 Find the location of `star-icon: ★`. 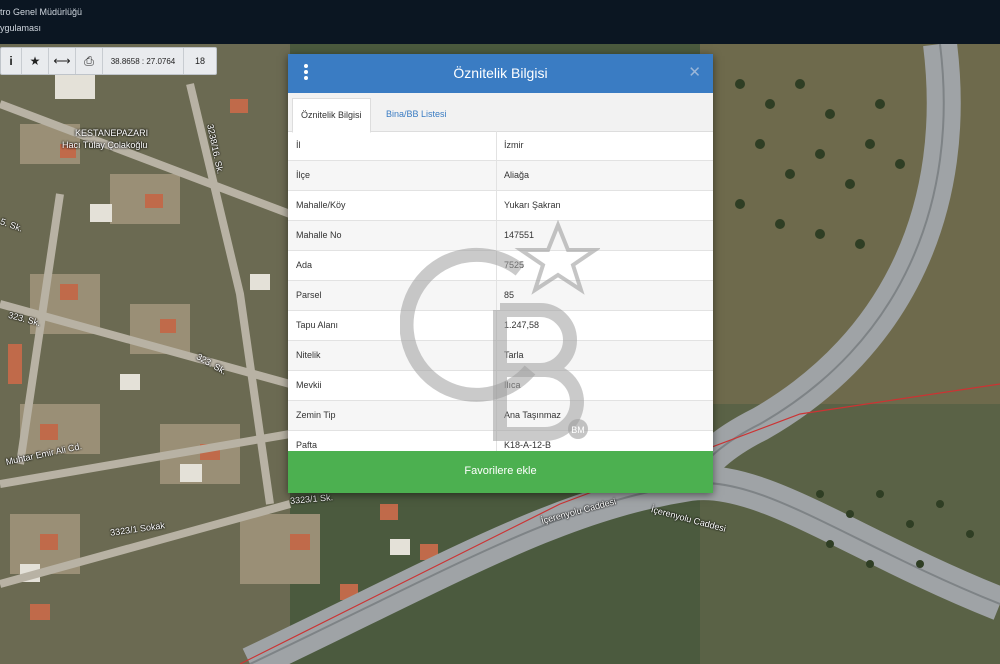

star-icon: ★ is located at coordinates (35, 61).